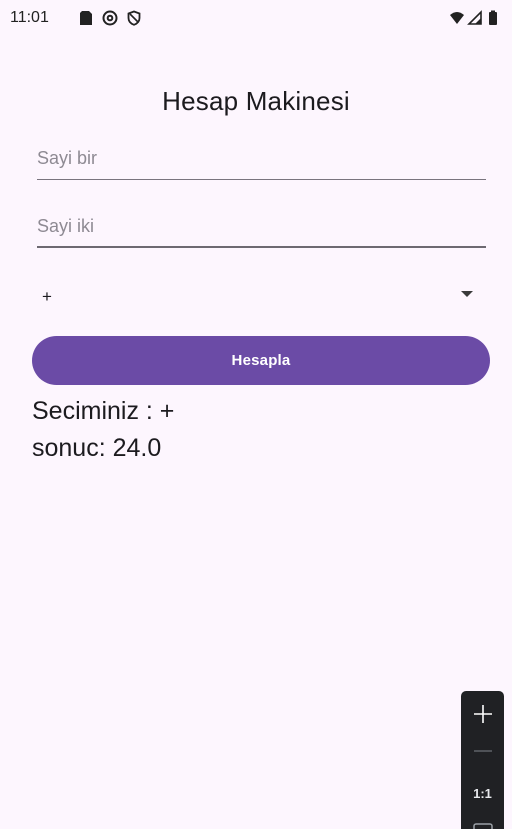 The image size is (523, 829). I want to click on battery-icon, so click(493, 18).